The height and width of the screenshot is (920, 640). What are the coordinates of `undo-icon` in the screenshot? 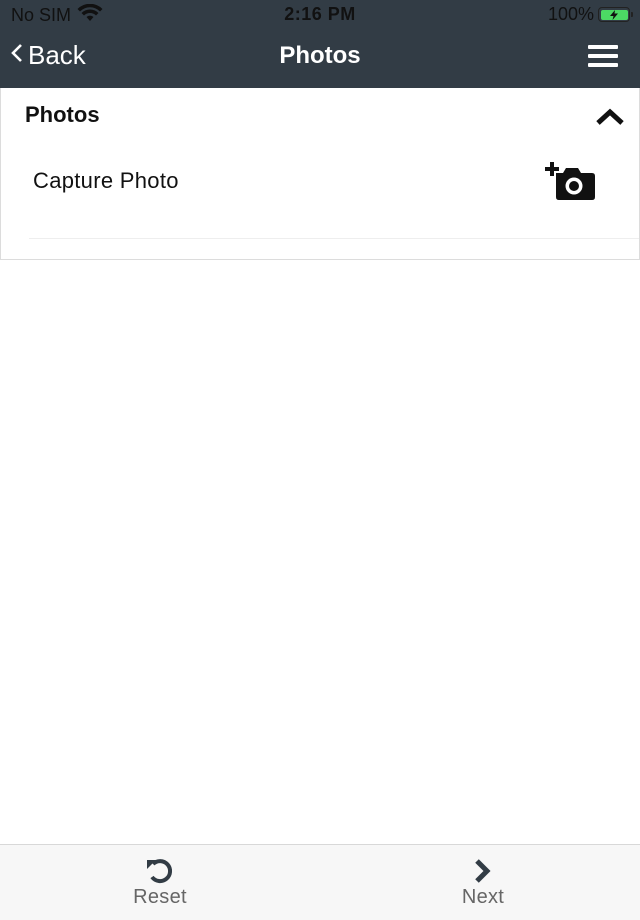 It's located at (160, 871).